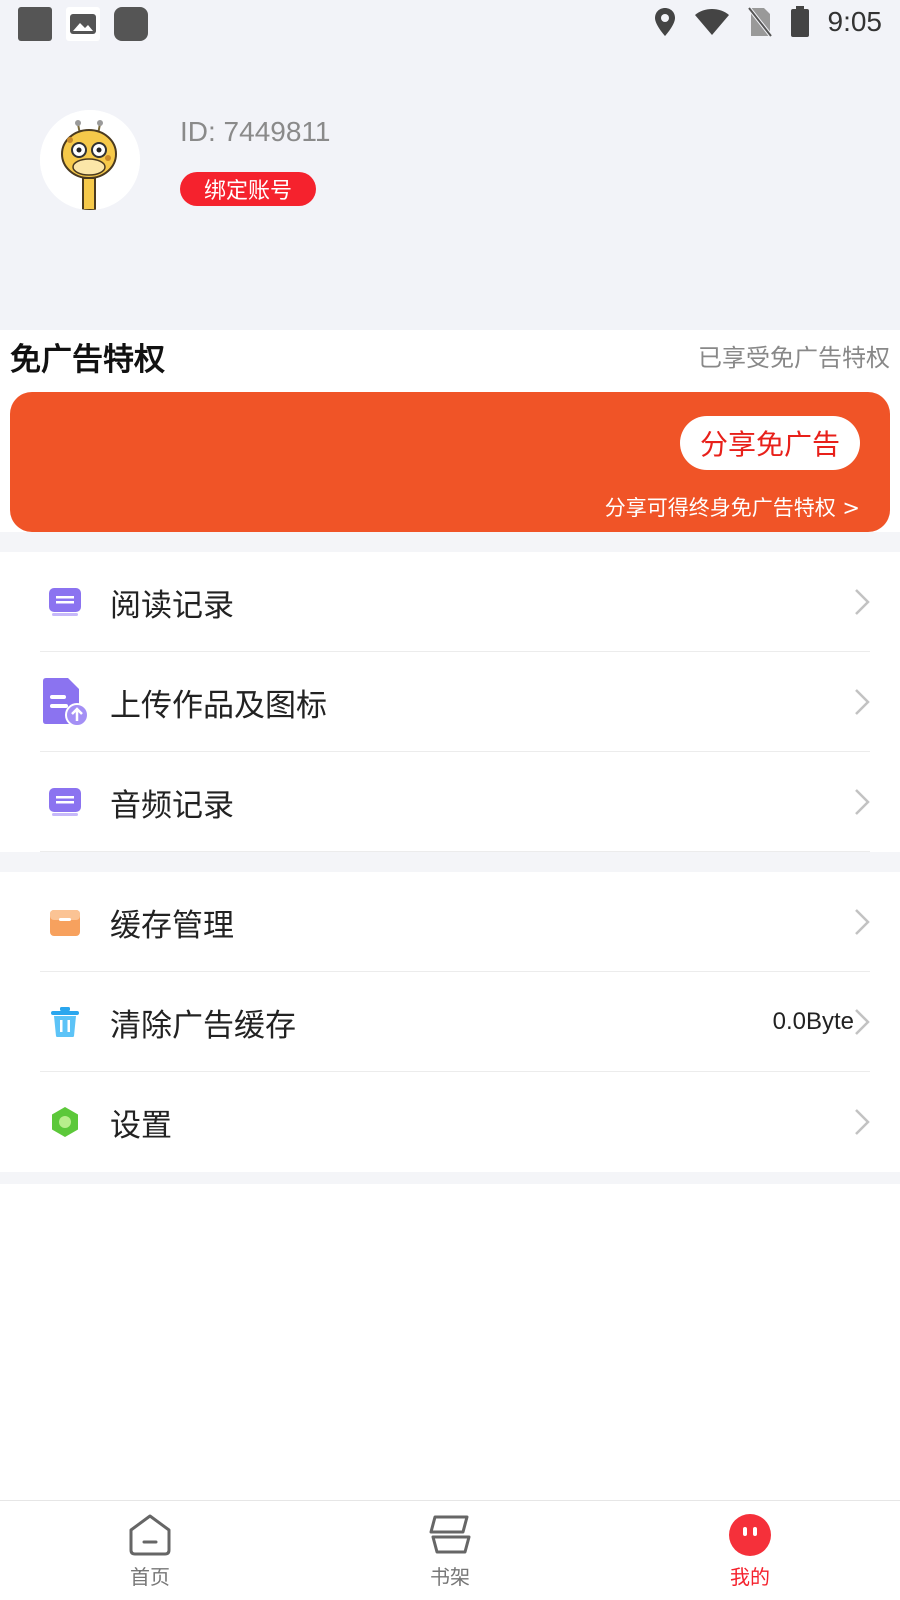  I want to click on location-icon, so click(664, 22).